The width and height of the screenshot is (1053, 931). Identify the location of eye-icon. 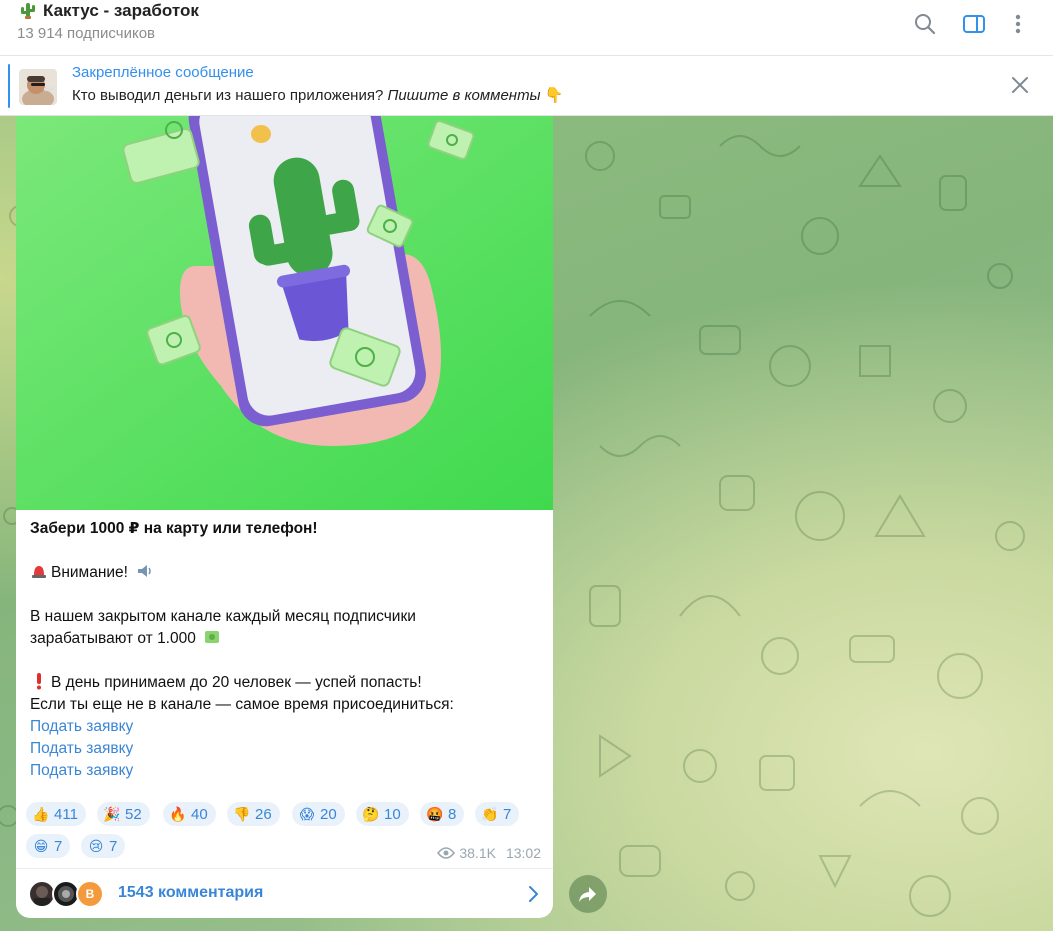
(446, 853).